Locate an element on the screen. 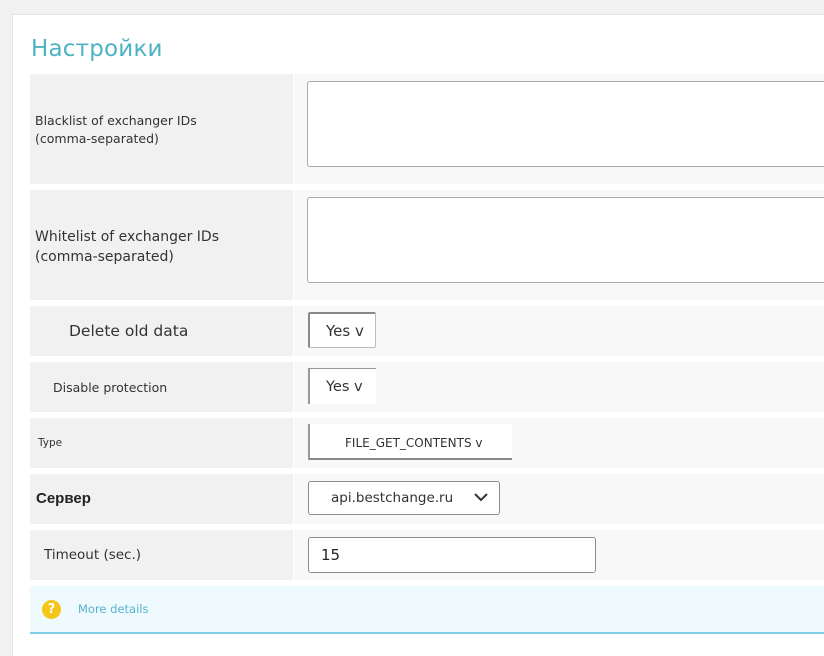 The height and width of the screenshot is (656, 824). server-select-value: api.bestchange.ru is located at coordinates (392, 498).